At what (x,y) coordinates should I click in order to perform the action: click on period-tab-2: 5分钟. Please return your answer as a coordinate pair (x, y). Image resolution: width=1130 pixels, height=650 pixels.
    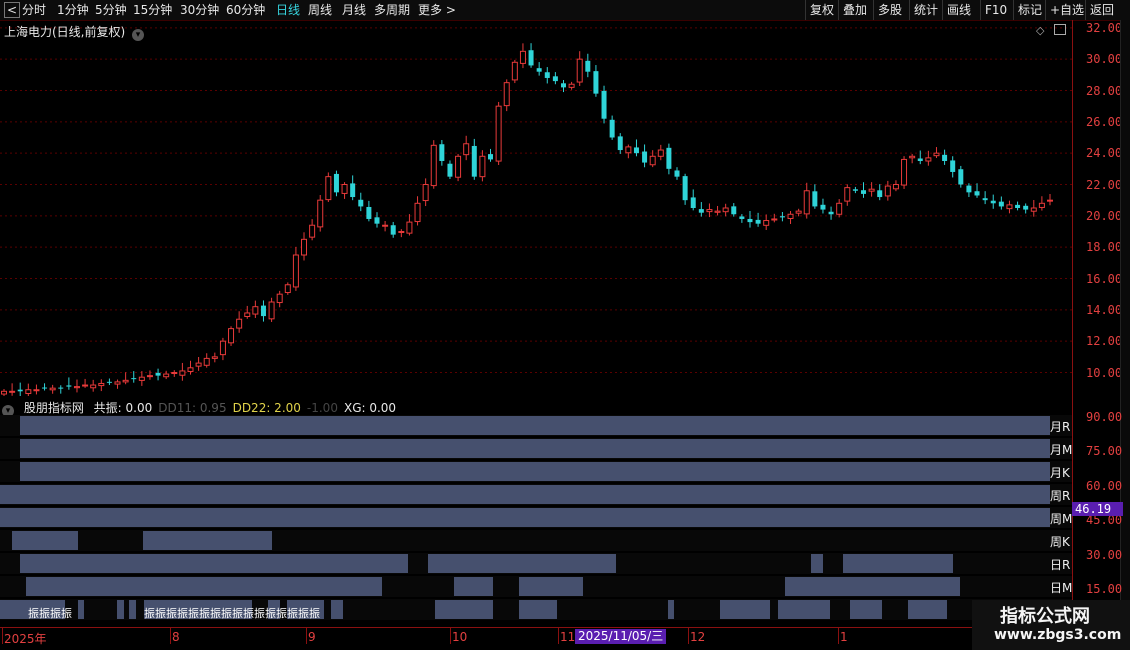
    Looking at the image, I should click on (111, 10).